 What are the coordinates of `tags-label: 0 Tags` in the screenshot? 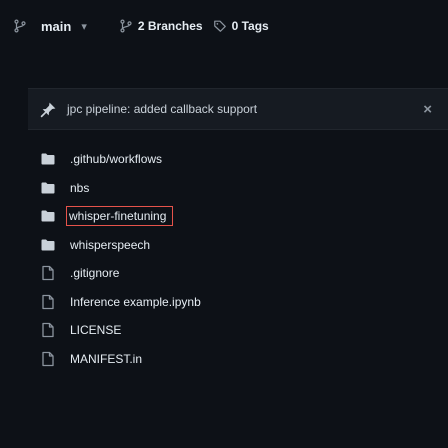 It's located at (250, 26).